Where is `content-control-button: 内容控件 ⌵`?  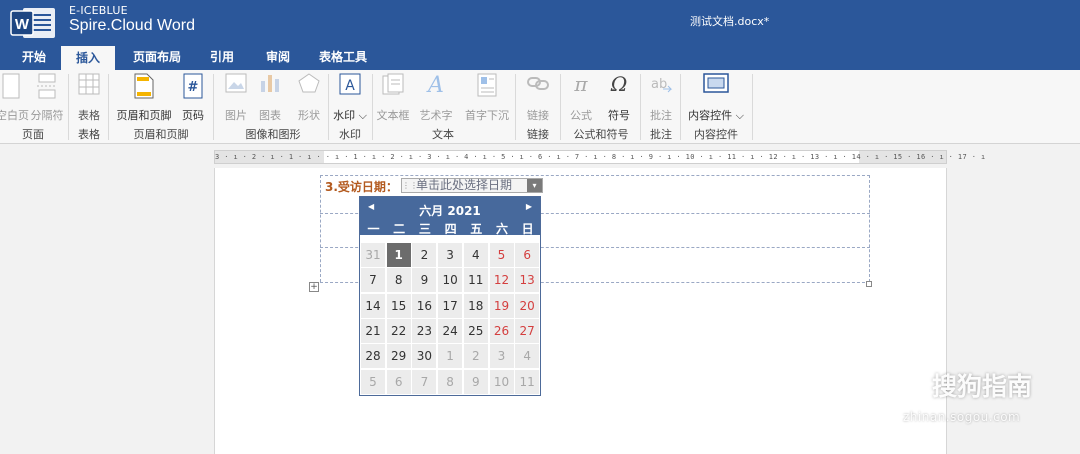
content-control-button: 内容控件 ⌵ is located at coordinates (716, 98).